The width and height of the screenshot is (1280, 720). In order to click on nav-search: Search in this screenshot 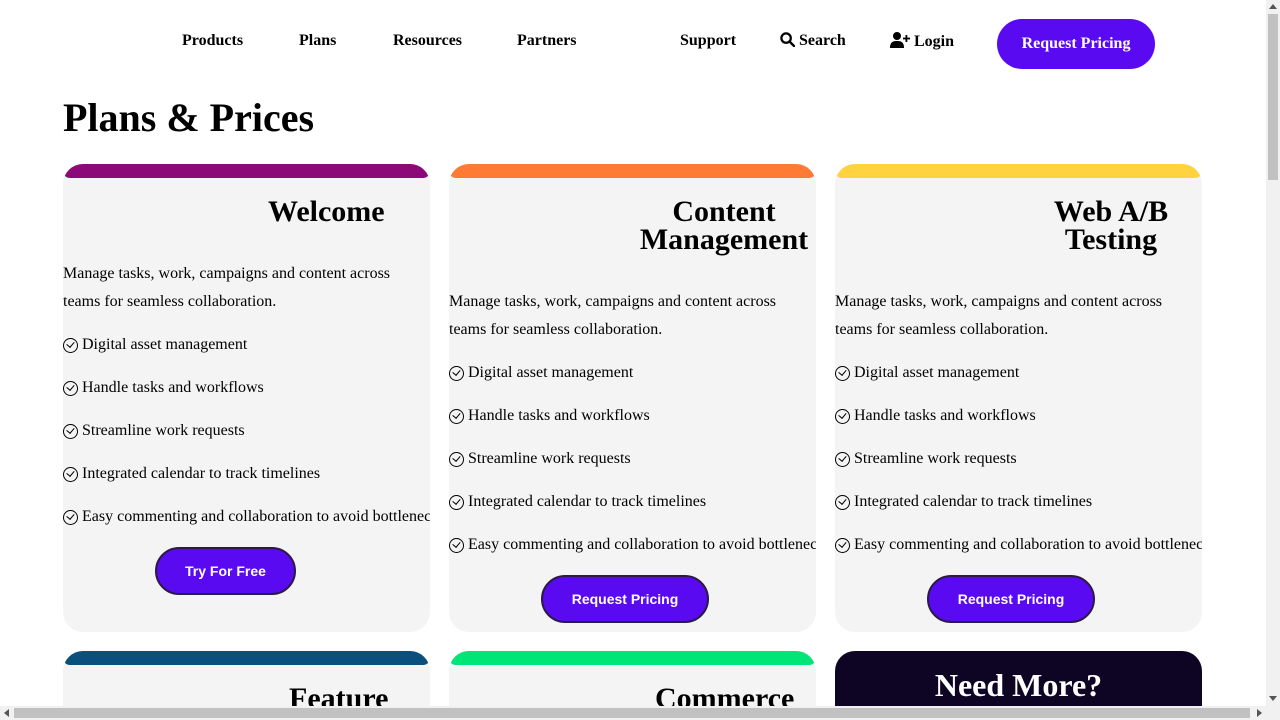, I will do `click(813, 41)`.